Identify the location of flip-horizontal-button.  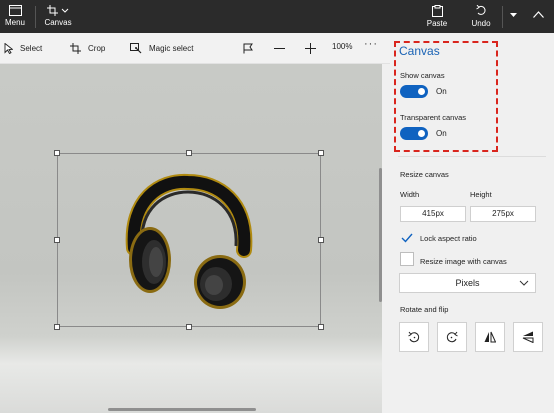
(490, 337).